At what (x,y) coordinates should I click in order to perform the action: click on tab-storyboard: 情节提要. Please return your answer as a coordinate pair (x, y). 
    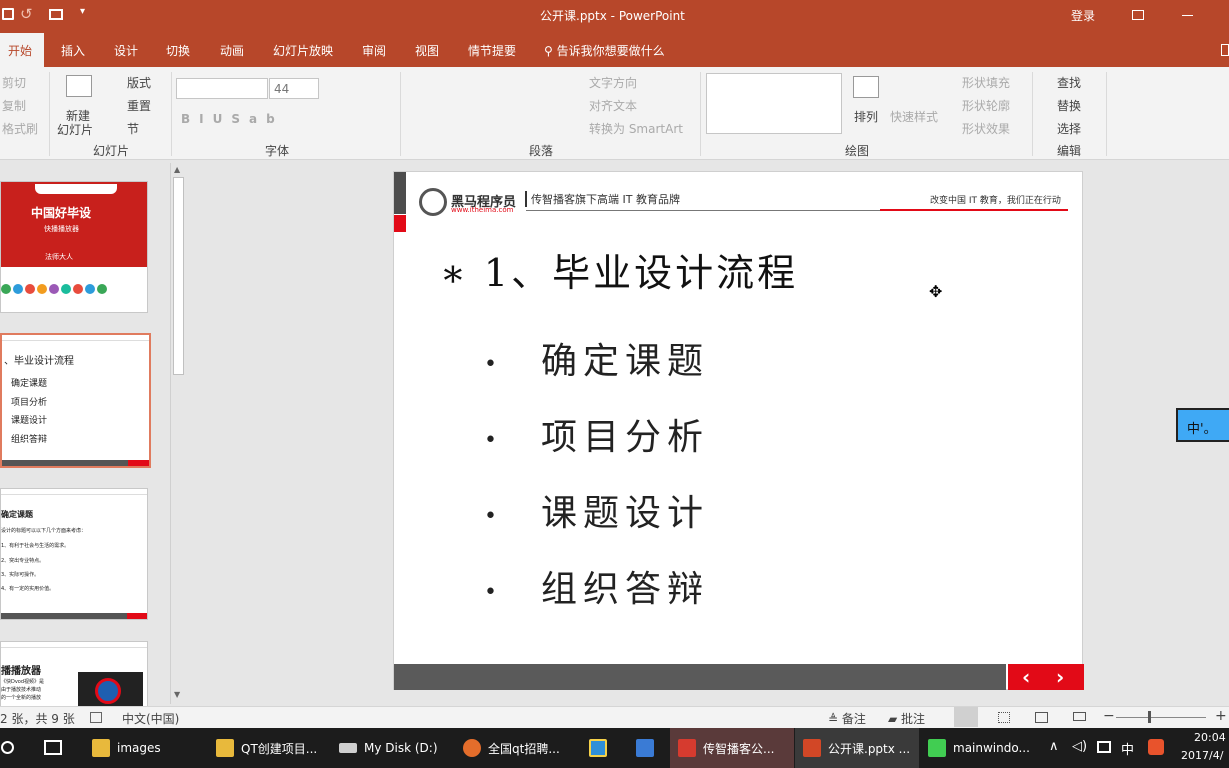
    Looking at the image, I should click on (492, 50).